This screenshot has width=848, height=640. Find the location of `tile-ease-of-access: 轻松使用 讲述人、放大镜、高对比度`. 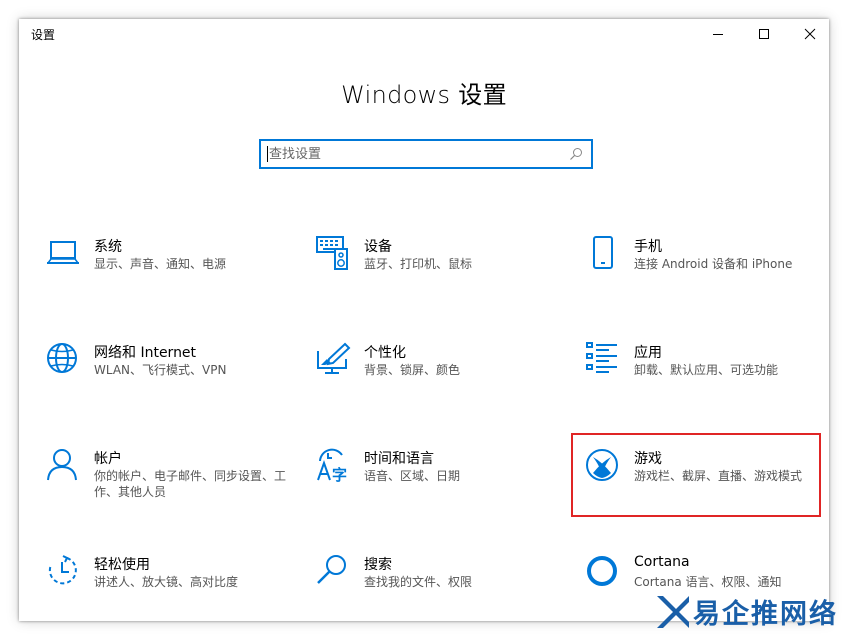

tile-ease-of-access: 轻松使用 讲述人、放大镜、高对比度 is located at coordinates (175, 587).